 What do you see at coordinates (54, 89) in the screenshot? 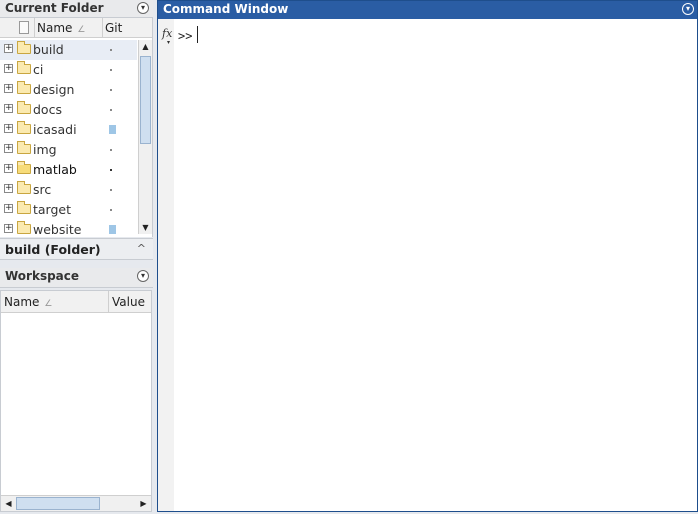
I see `folder-name: design` at bounding box center [54, 89].